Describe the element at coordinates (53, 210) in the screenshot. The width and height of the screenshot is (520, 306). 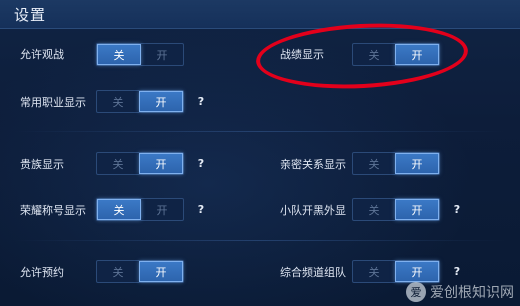
I see `honor-title-label: 荣耀称号显示` at that location.